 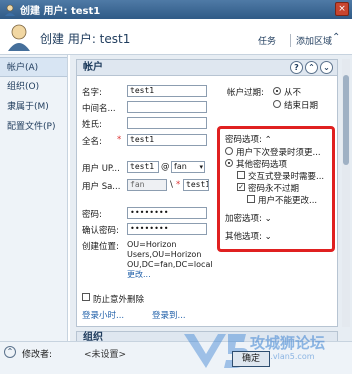 I want to click on user-app-icon, so click(x=10, y=10).